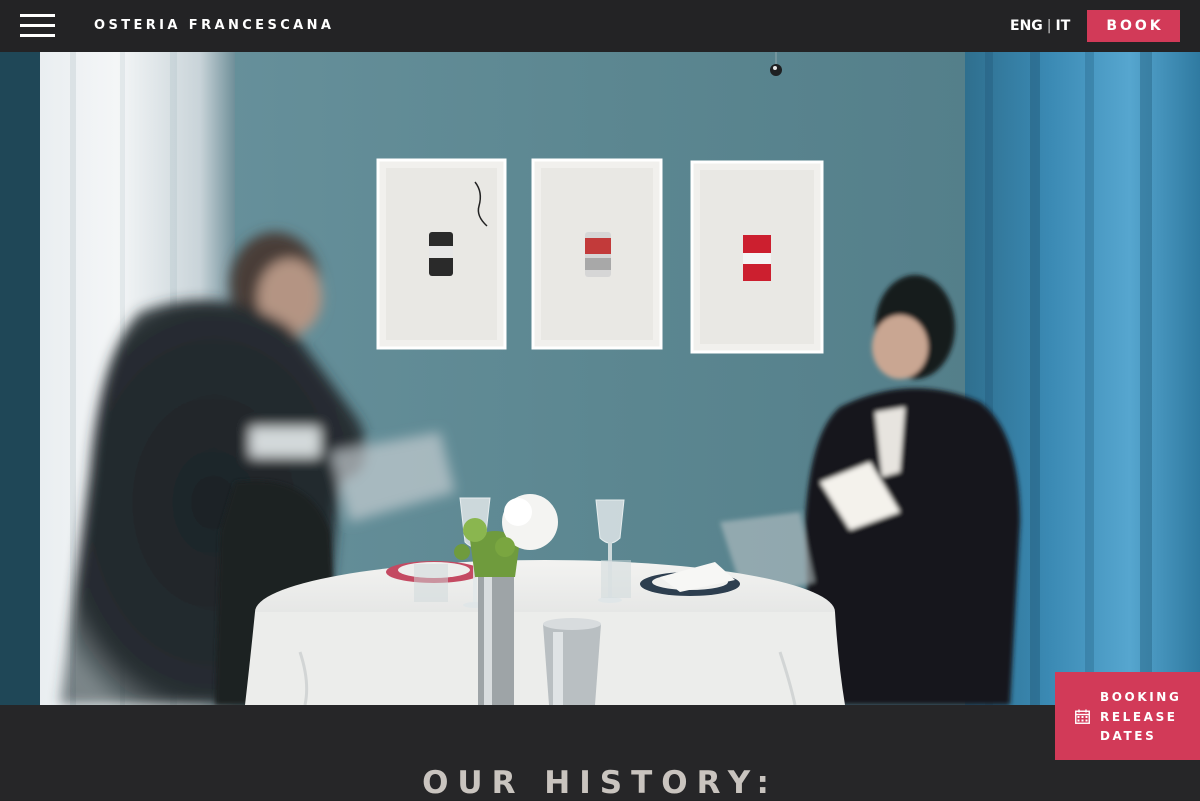 This screenshot has width=1200, height=801. I want to click on history-section: OUR HISTORY:, so click(600, 752).